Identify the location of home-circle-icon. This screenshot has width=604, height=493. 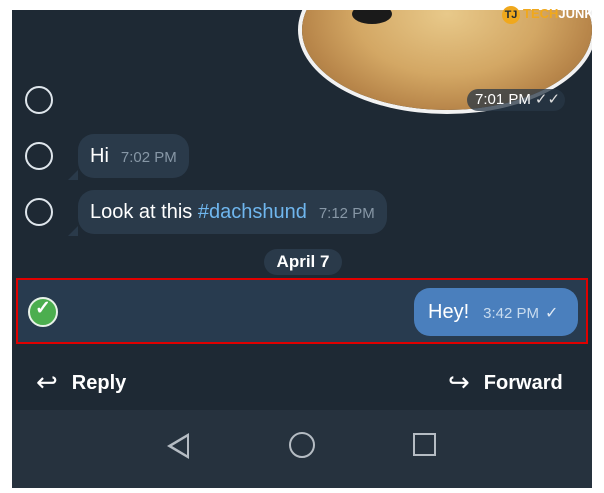
(302, 445).